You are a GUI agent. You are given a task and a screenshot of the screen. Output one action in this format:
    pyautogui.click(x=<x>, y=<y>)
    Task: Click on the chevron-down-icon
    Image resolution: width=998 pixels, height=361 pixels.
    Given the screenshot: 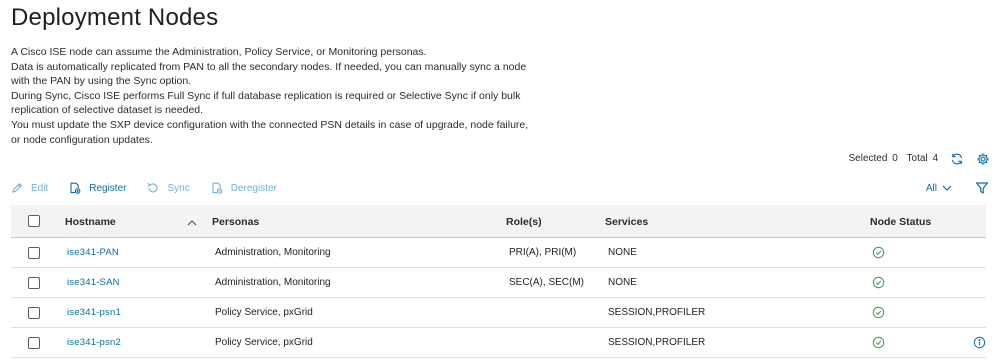 What is the action you would take?
    pyautogui.click(x=947, y=188)
    